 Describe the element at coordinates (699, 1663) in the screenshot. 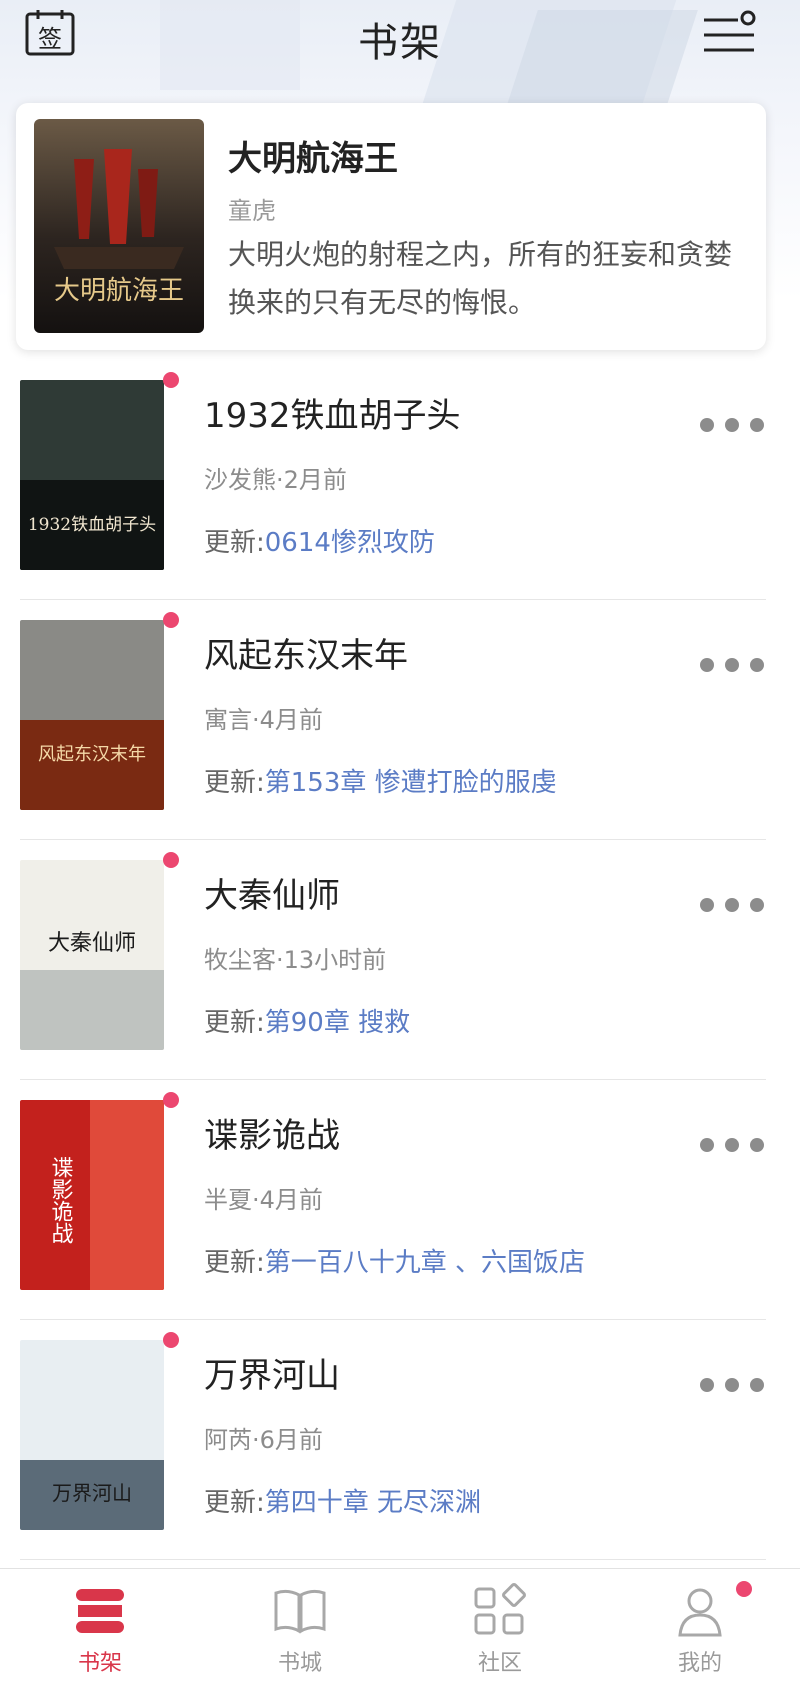

I see `tab-label: 我的` at that location.